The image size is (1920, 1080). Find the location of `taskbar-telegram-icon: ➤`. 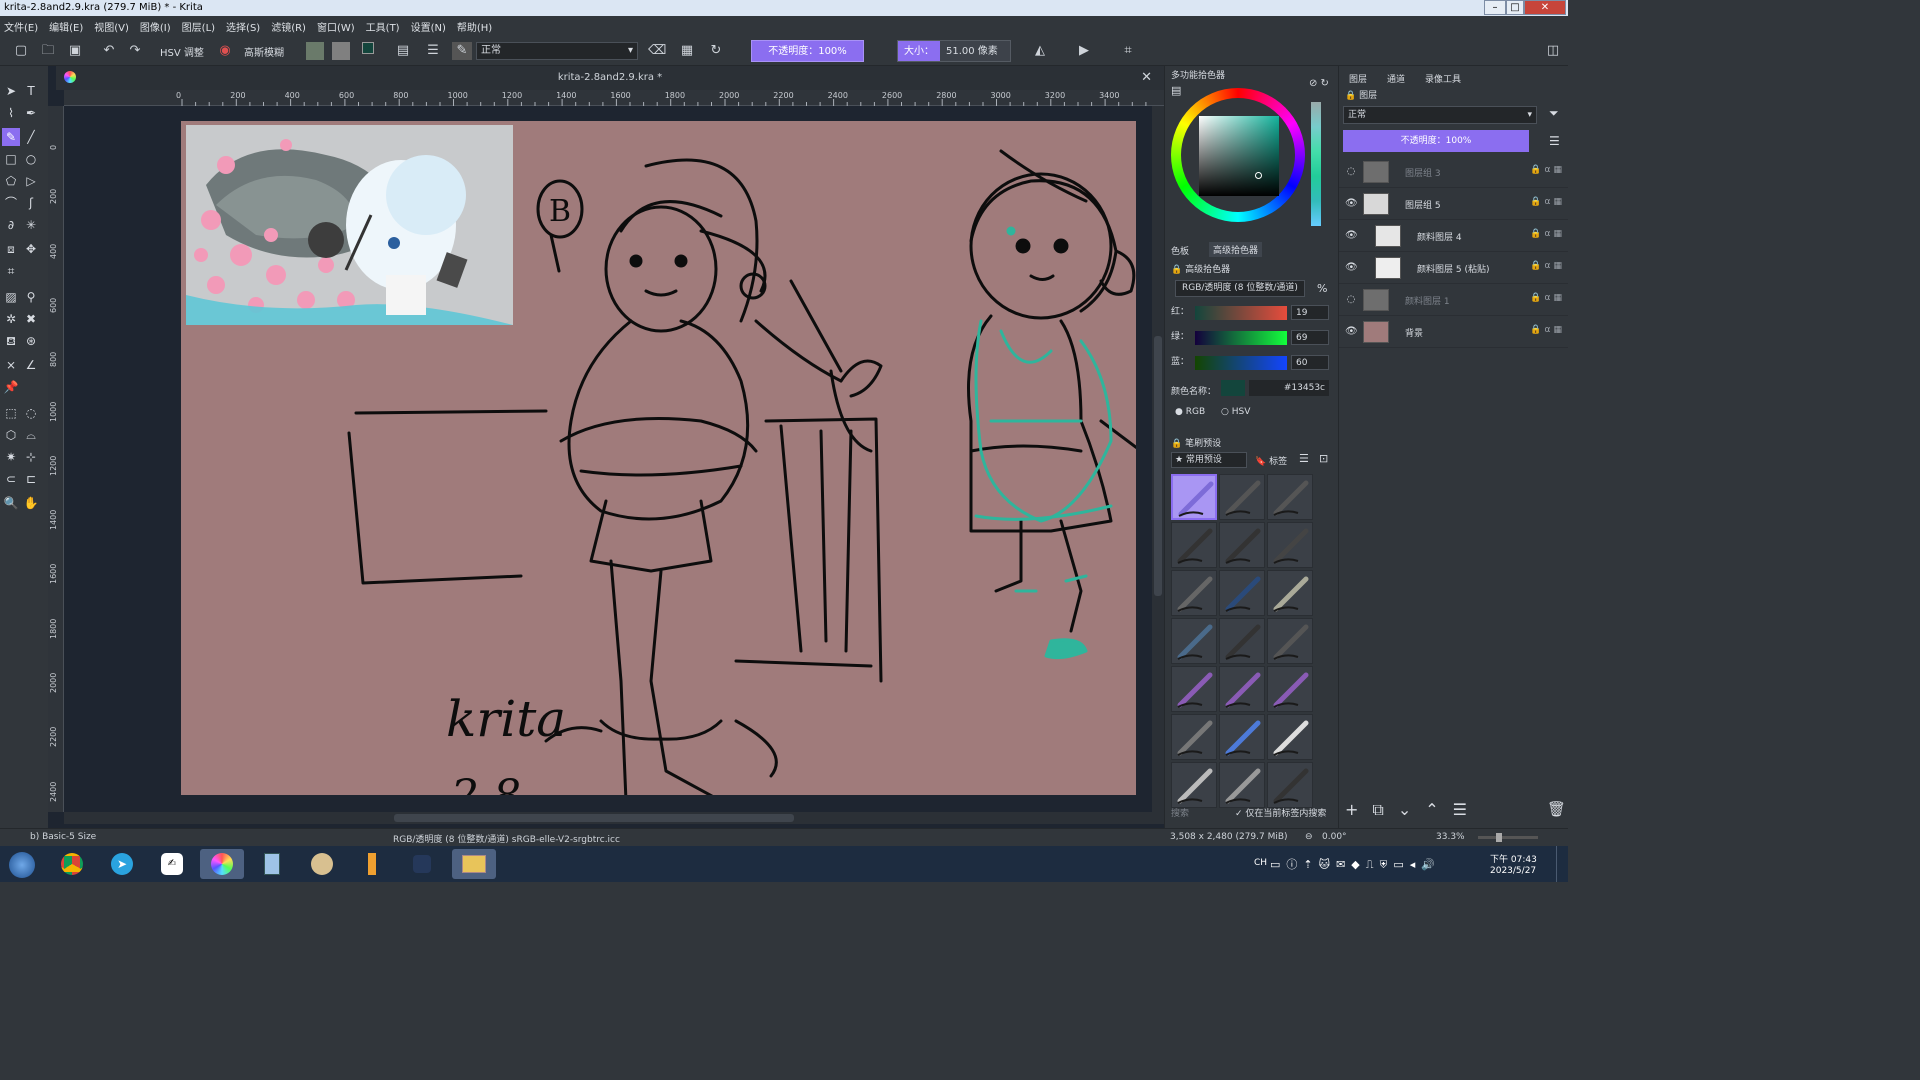

taskbar-telegram-icon: ➤ is located at coordinates (122, 864).